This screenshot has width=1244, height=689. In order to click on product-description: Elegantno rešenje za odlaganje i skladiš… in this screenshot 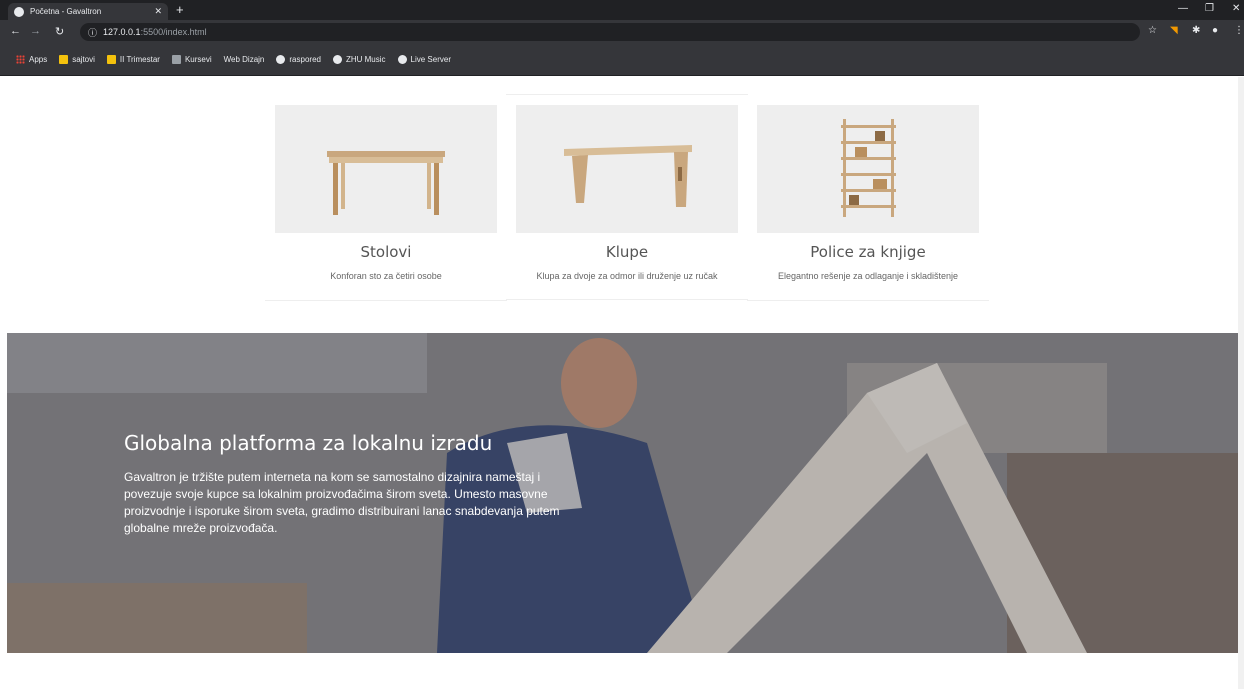, I will do `click(868, 276)`.